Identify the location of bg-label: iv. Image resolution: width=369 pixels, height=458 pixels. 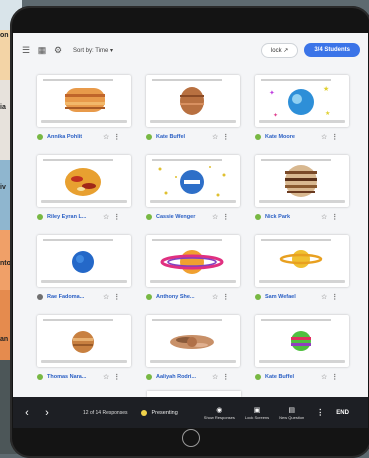
(3, 187).